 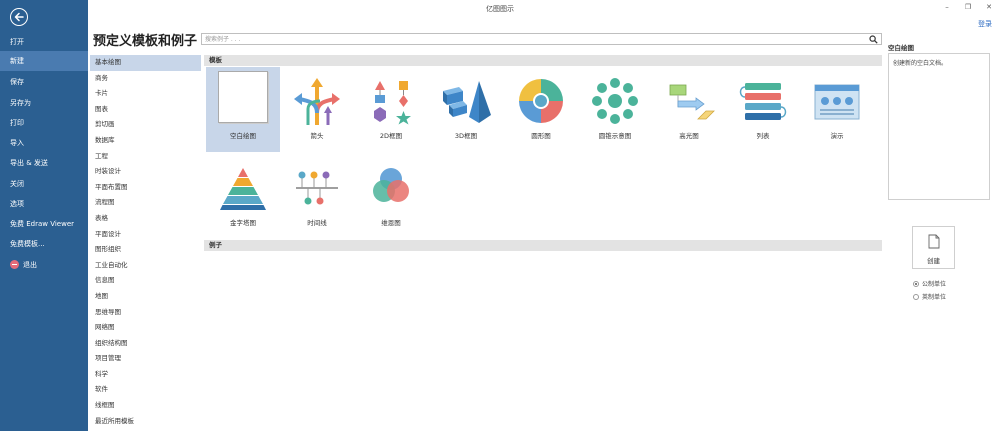 I want to click on sidebar-item-exit: 退出, so click(x=44, y=265).